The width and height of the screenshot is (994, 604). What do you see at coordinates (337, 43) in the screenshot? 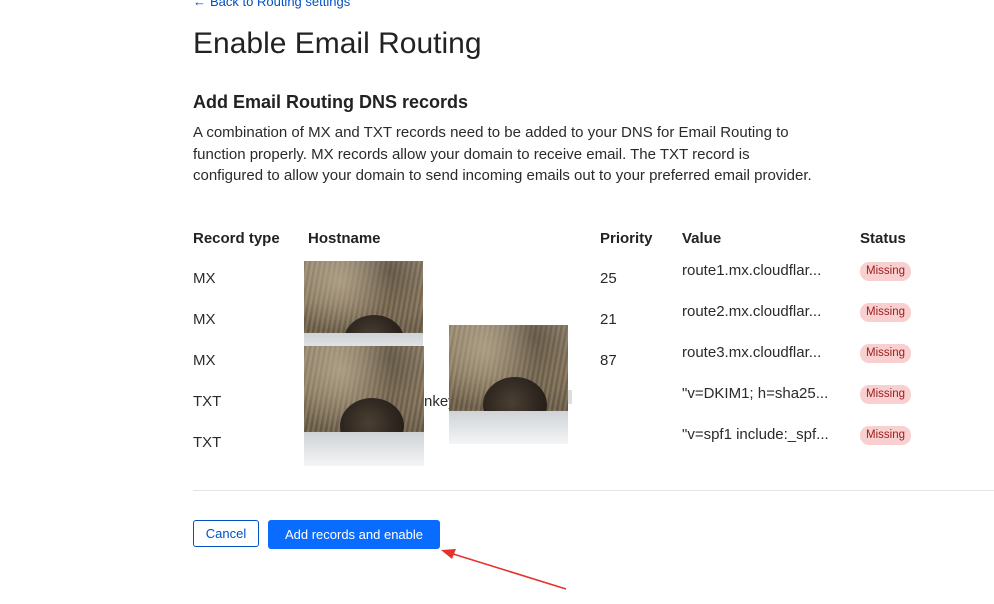
I see `page-title: Enable Email Routing` at bounding box center [337, 43].